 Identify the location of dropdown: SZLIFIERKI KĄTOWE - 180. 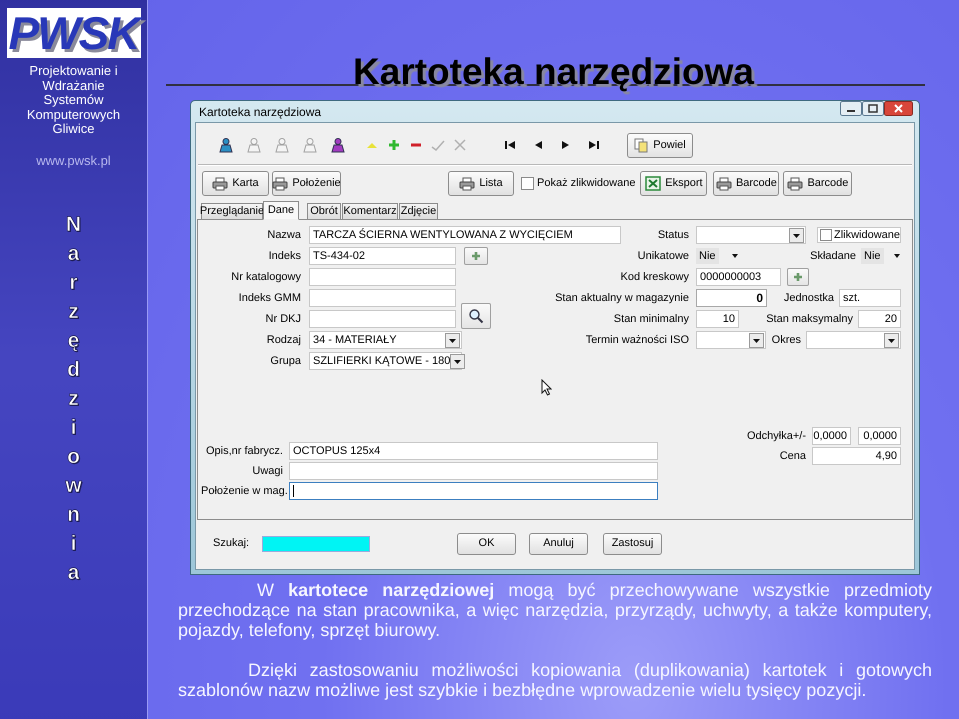
(385, 361).